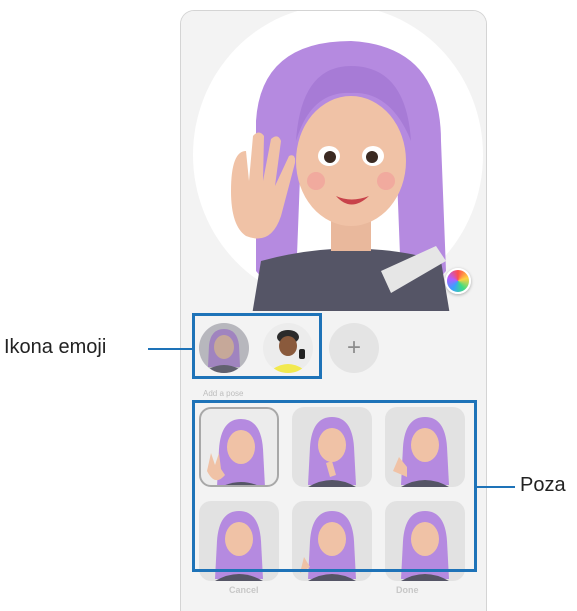  I want to click on pose-callout-line, so click(496, 487).